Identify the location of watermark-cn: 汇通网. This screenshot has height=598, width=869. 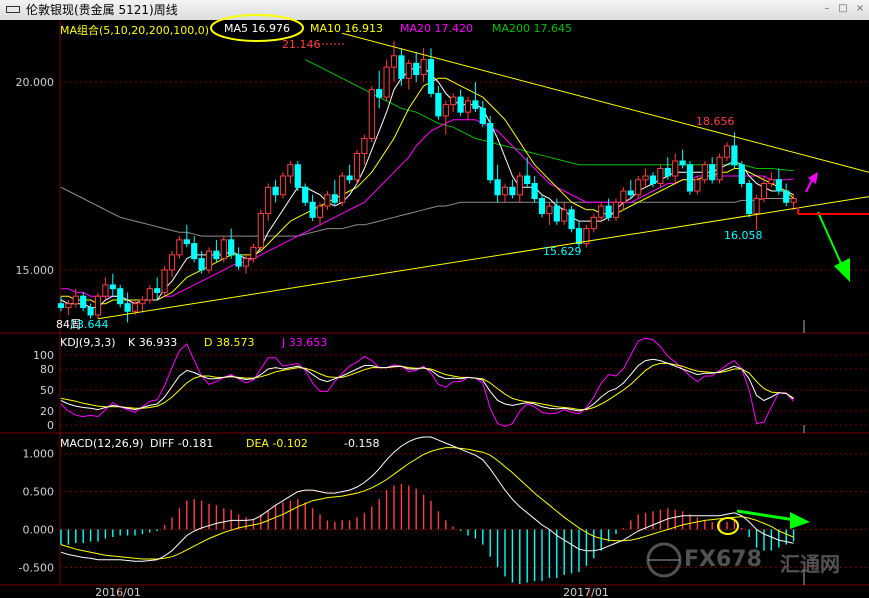
(810, 564).